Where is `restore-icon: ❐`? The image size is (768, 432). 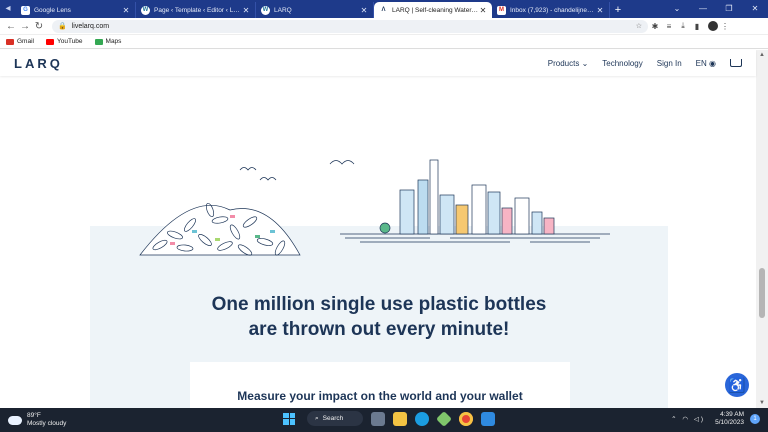 restore-icon: ❐ is located at coordinates (729, 9).